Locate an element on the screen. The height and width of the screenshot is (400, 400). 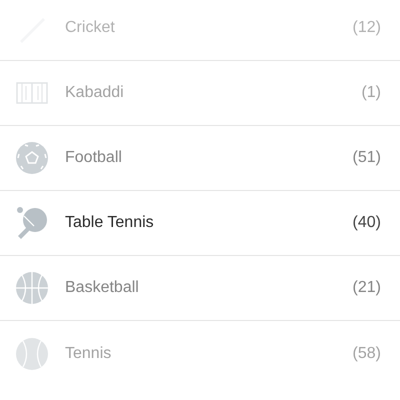
sport-name: Kabaddi is located at coordinates (95, 93).